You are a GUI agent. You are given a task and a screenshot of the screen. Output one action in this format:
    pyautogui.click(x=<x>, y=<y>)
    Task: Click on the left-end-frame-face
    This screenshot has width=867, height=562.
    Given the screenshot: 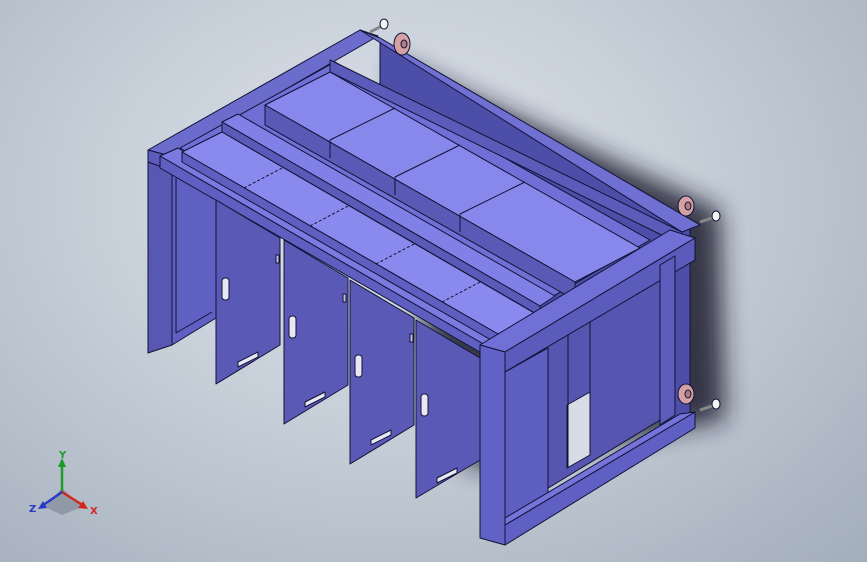 What is the action you would take?
    pyautogui.click(x=160, y=256)
    